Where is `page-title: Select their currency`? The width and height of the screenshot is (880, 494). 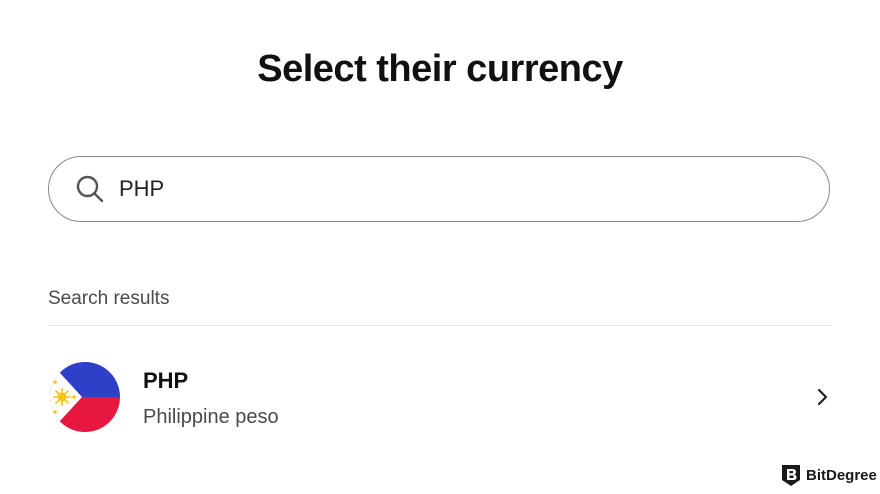
page-title: Select their currency is located at coordinates (440, 69).